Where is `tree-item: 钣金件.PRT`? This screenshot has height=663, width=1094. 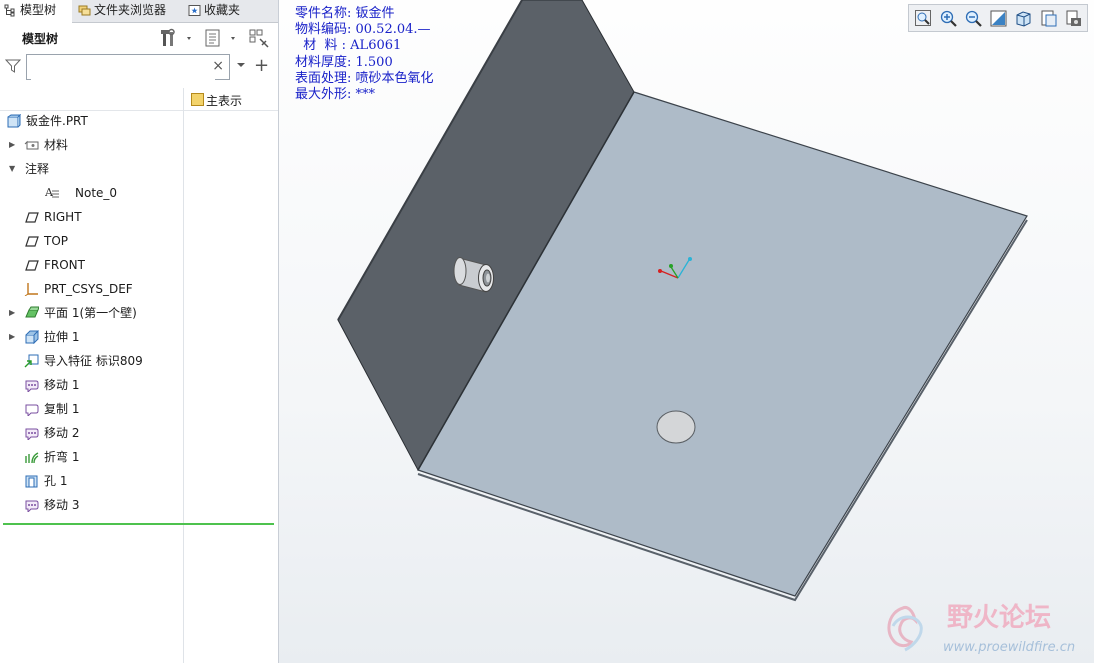 tree-item: 钣金件.PRT is located at coordinates (91, 121).